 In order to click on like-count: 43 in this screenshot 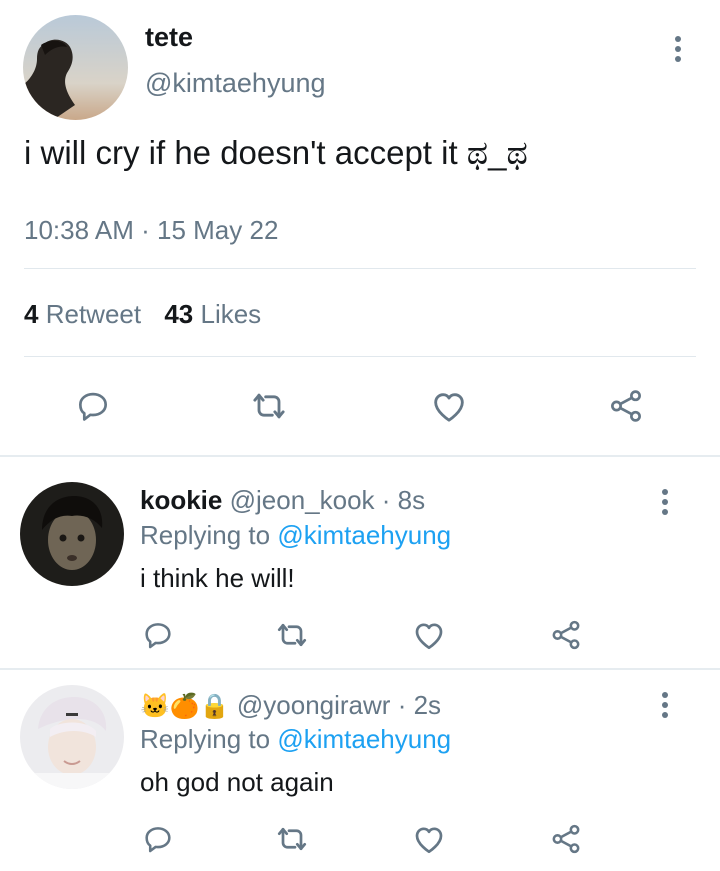, I will do `click(179, 314)`.